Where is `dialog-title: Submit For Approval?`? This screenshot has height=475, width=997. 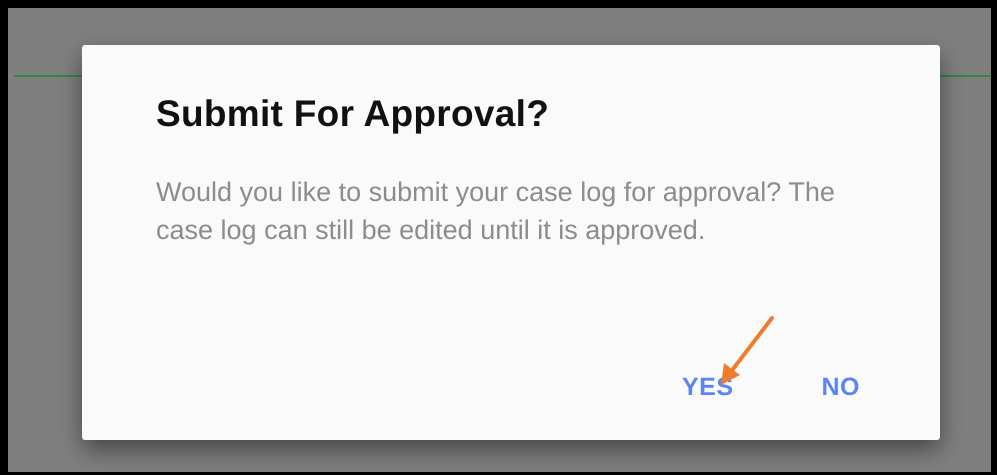 dialog-title: Submit For Approval? is located at coordinates (353, 114).